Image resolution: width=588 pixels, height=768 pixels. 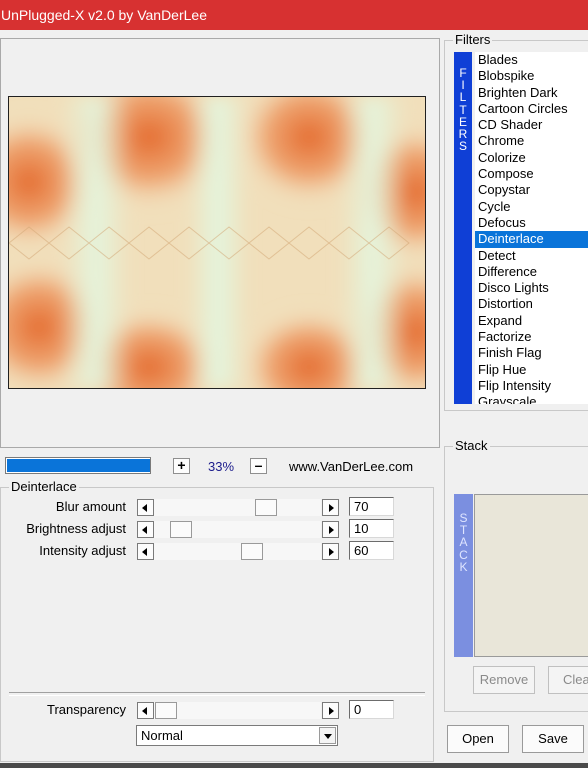 I want to click on blur-amount-track, so click(x=237, y=507).